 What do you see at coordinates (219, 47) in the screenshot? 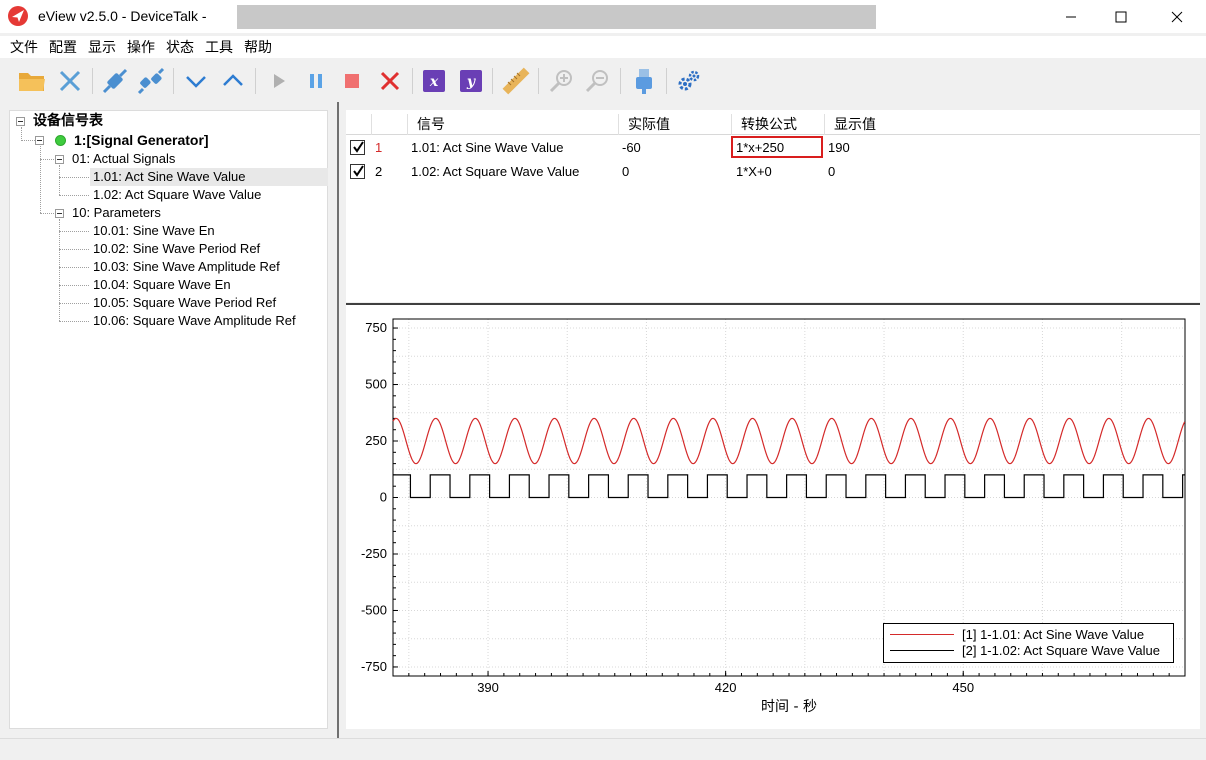
I see `menu-tools: 工具` at bounding box center [219, 47].